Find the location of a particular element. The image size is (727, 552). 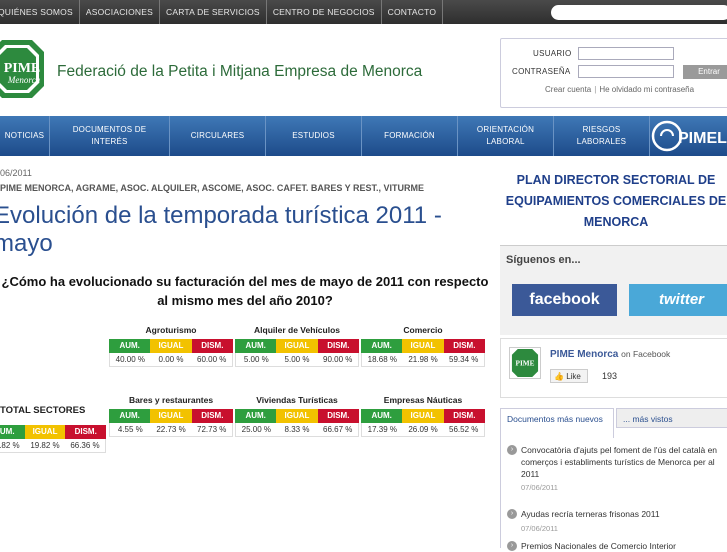

svg-text: Menorca is located at coordinates (24, 80).